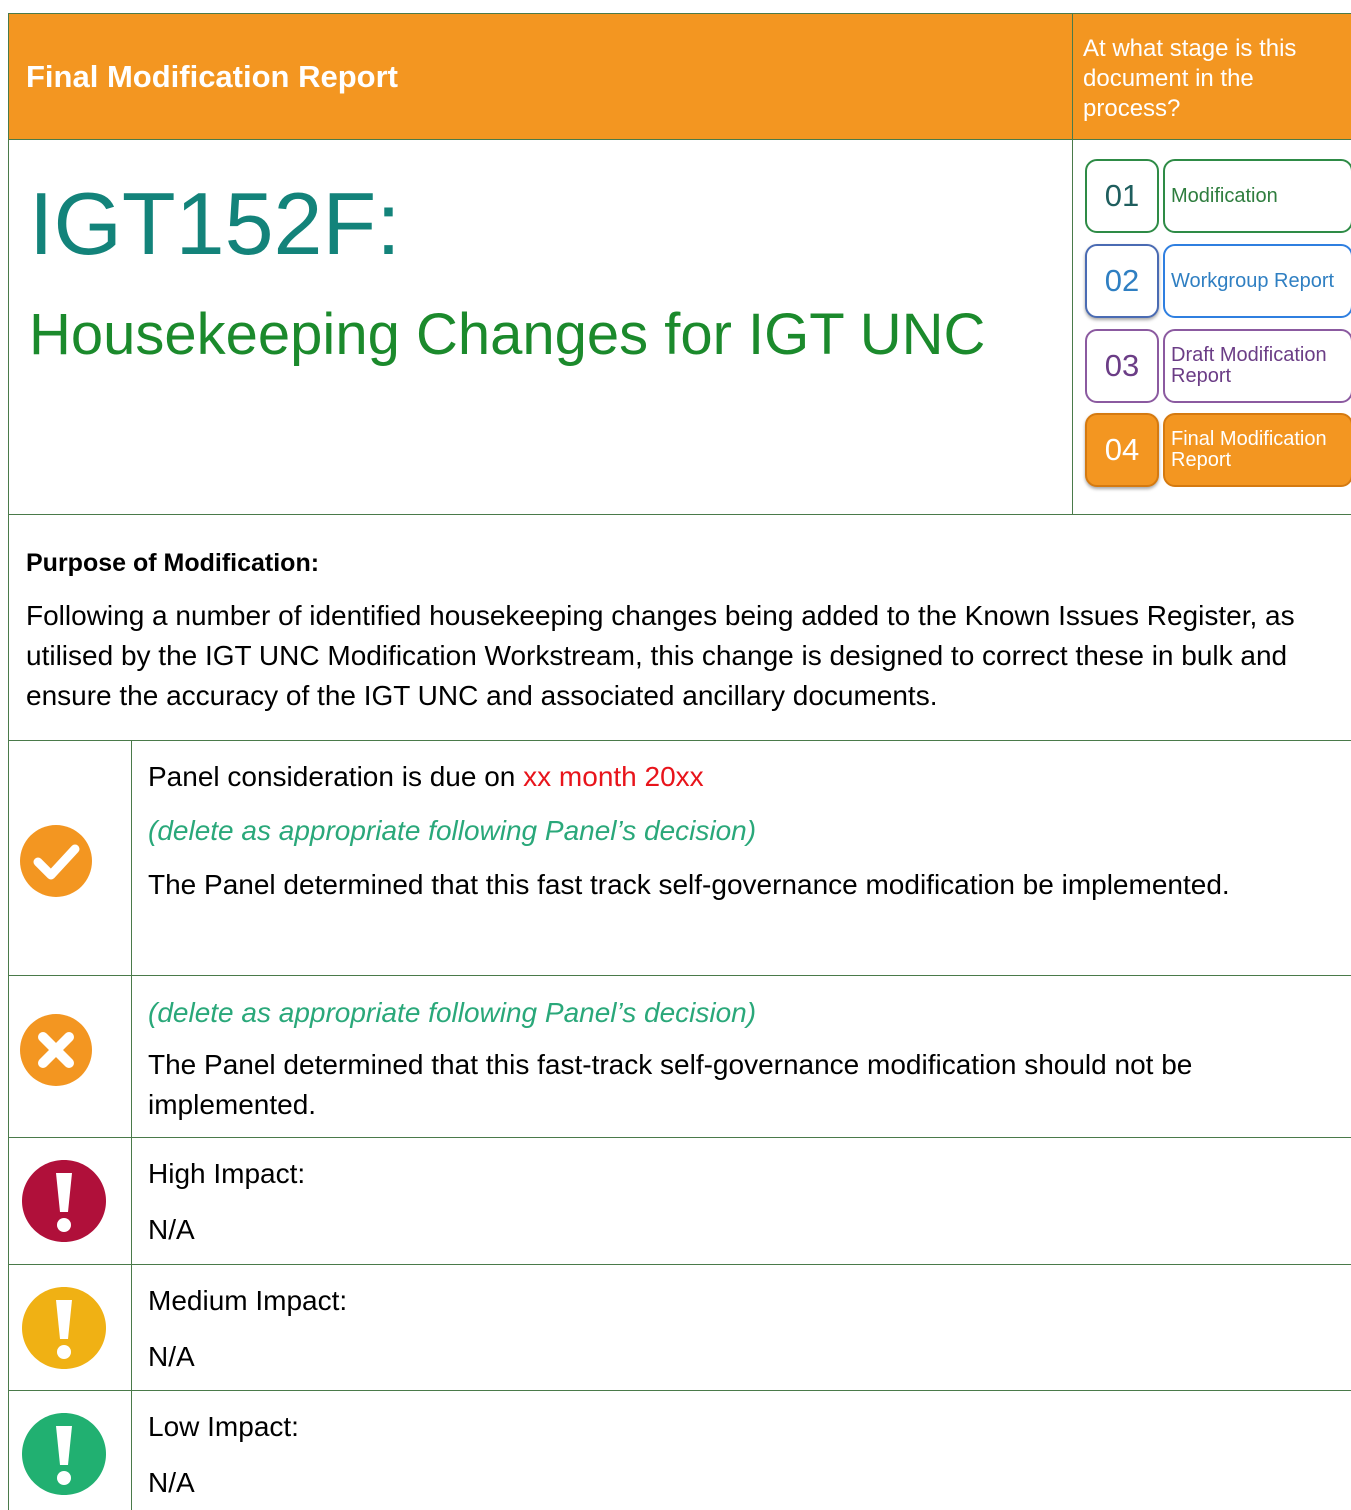 The width and height of the screenshot is (1351, 1510). I want to click on impact-low-row: Low Impact: N/A, so click(679, 1450).